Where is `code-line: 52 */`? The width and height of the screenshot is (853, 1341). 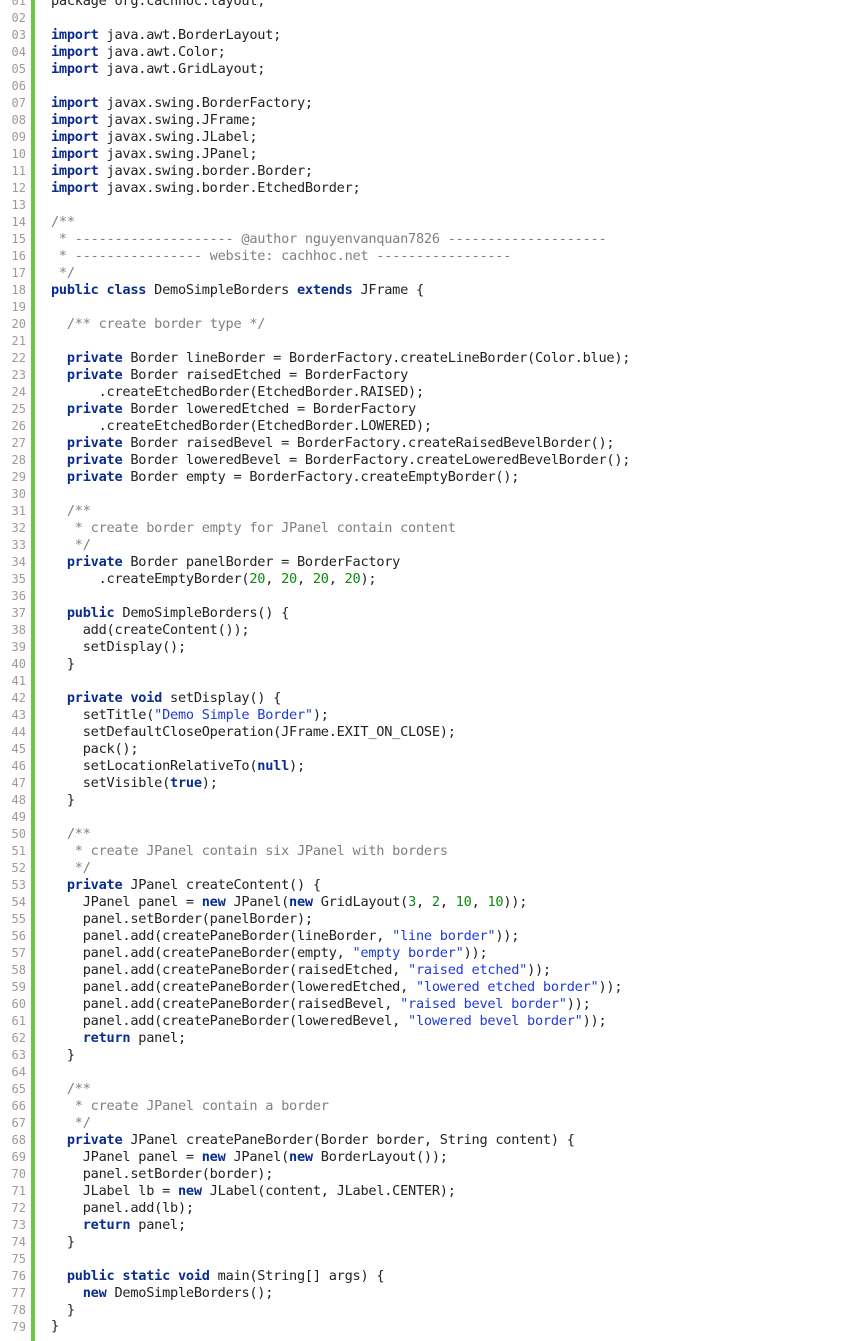 code-line: 52 */ is located at coordinates (426, 868).